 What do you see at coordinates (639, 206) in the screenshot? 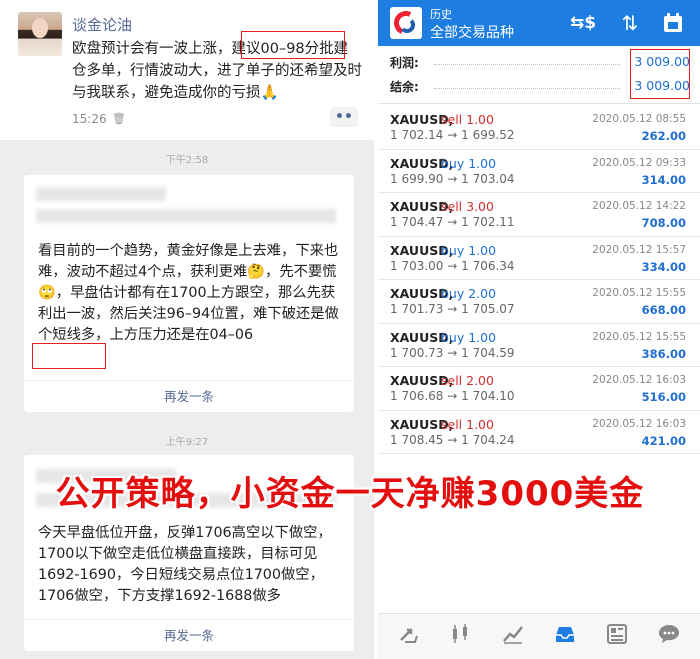
I see `trade-date: 2020.05.12 14:22` at bounding box center [639, 206].